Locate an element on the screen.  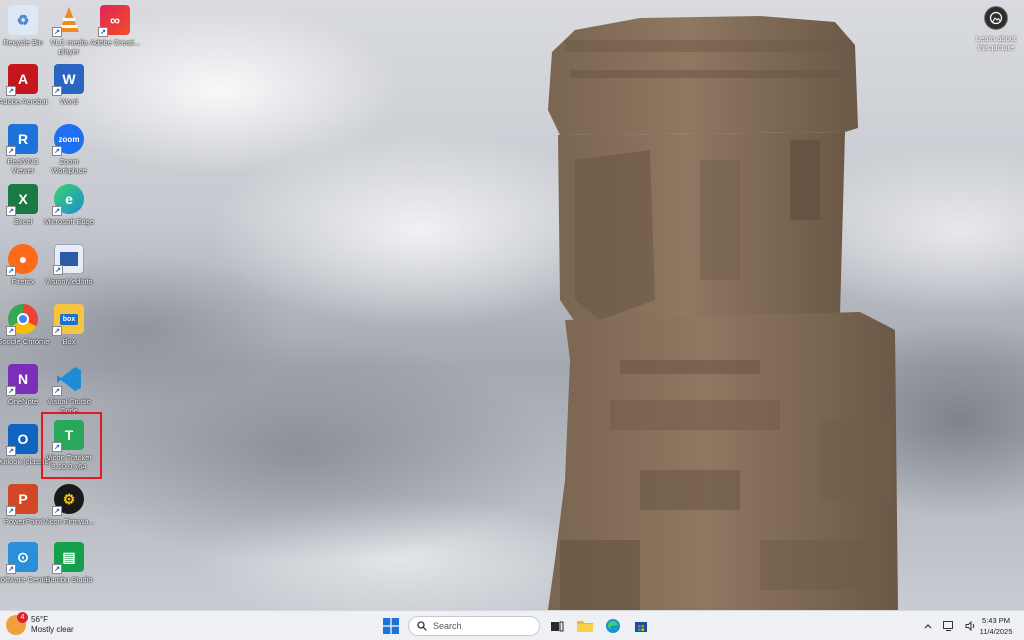
learn-about-picture: Learn about this picture is located at coordinates (996, 29).